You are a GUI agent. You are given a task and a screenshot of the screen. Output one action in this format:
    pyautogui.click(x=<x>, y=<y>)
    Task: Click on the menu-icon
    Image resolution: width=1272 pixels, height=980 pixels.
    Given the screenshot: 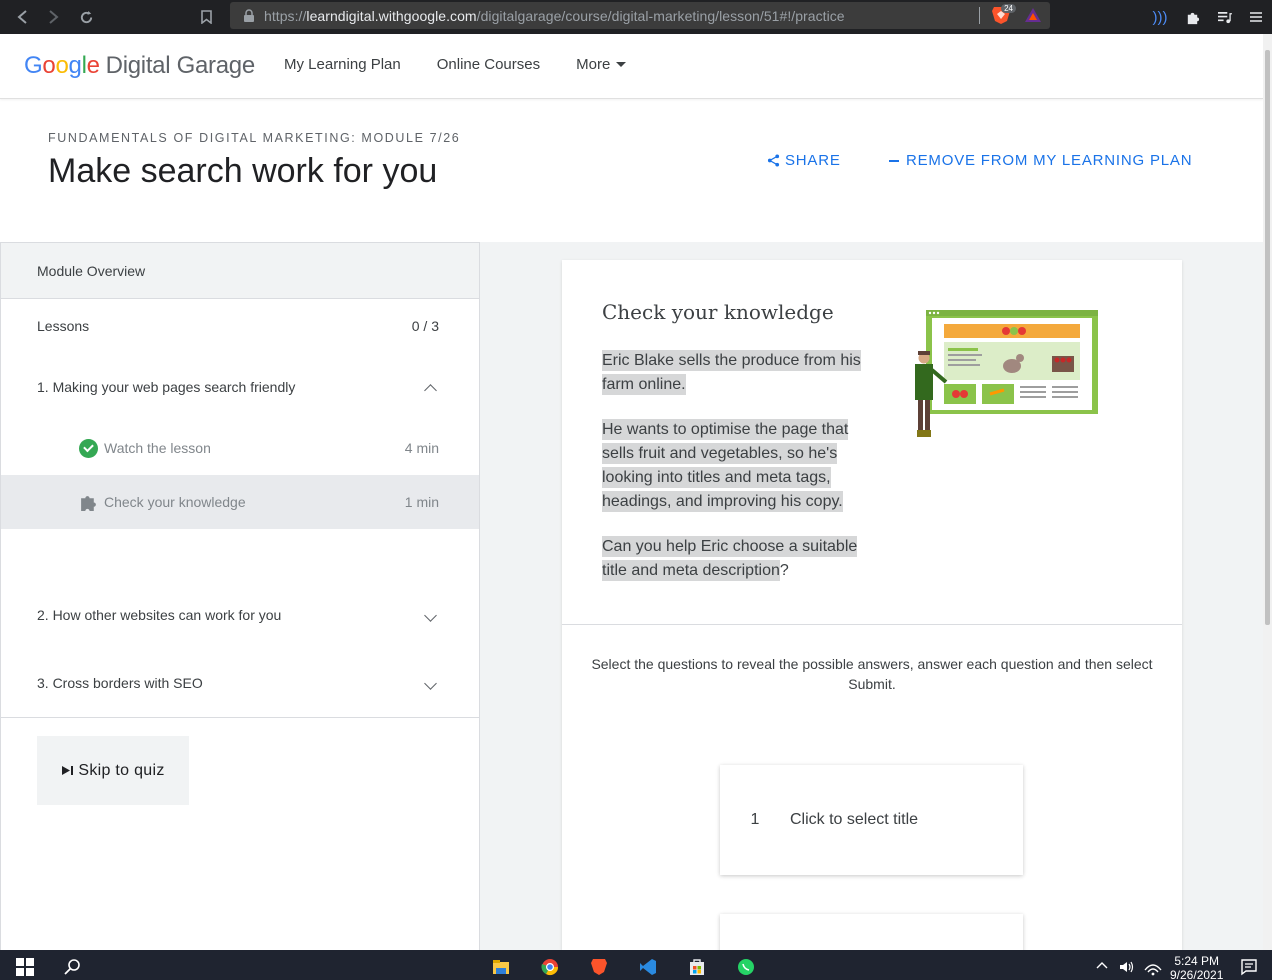 What is the action you would take?
    pyautogui.click(x=1256, y=17)
    